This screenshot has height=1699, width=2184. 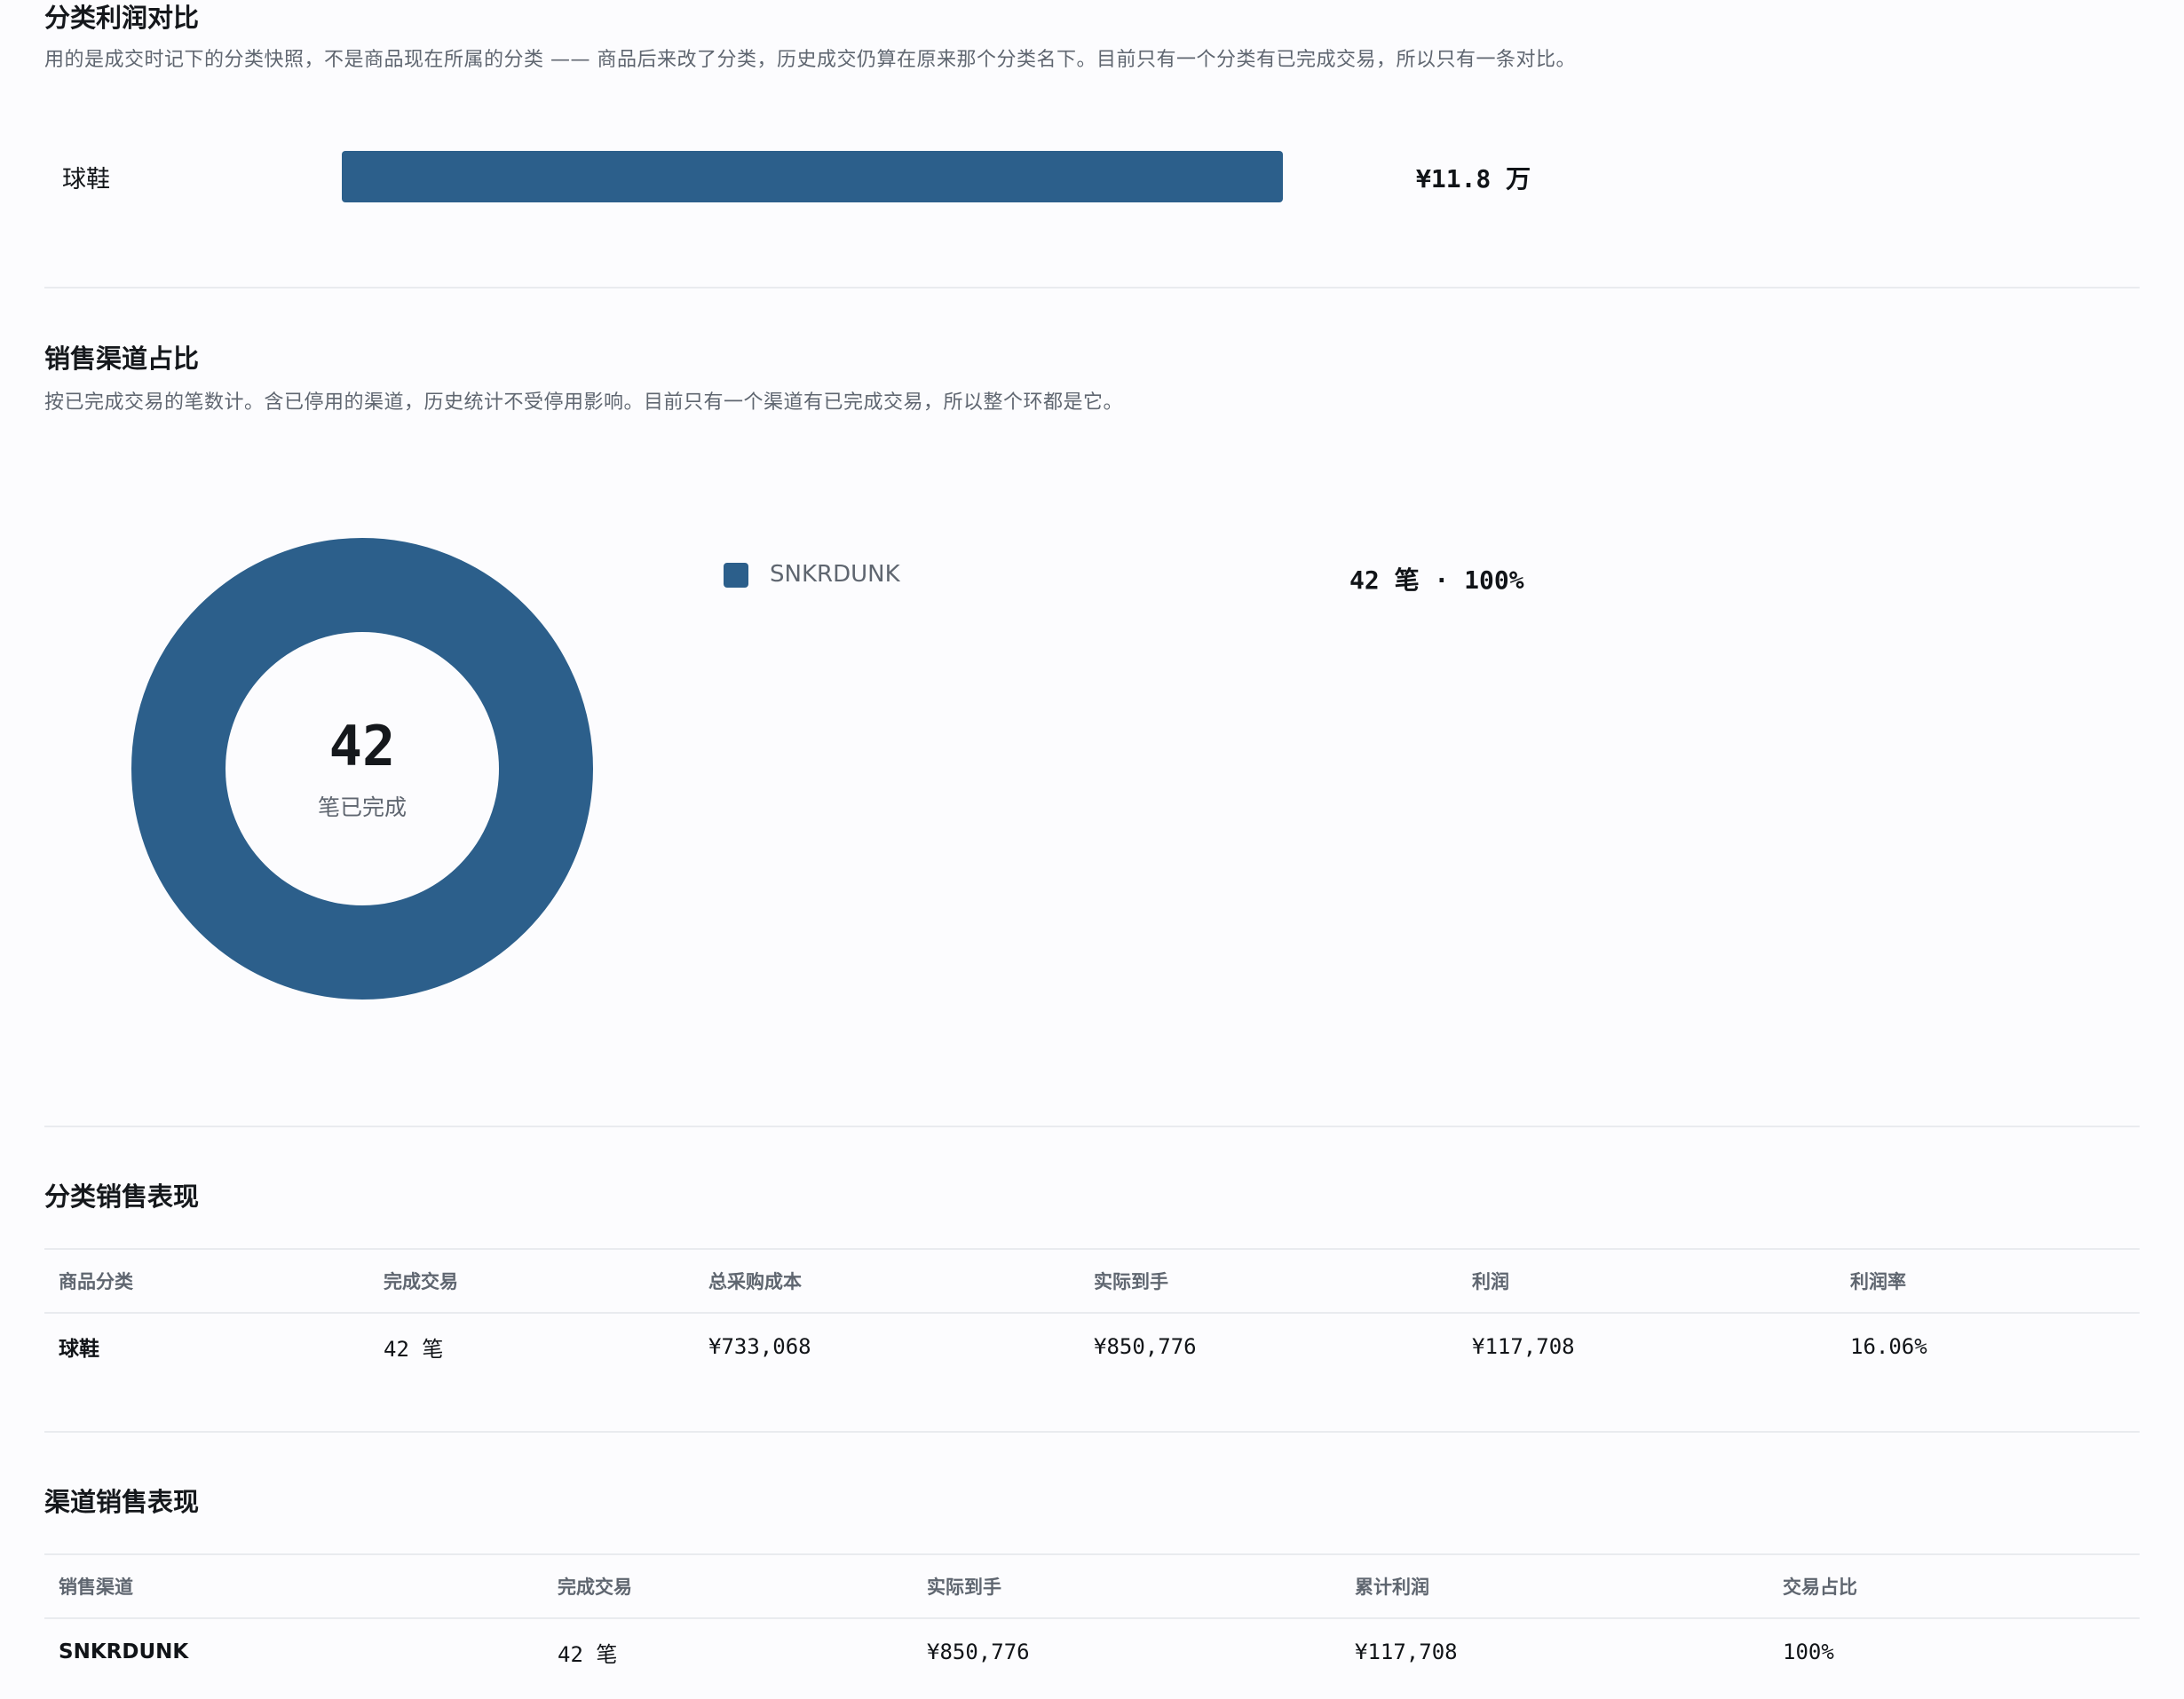 I want to click on legend-item: SNKRDUNK 42 笔 · 100%, so click(x=1167, y=579).